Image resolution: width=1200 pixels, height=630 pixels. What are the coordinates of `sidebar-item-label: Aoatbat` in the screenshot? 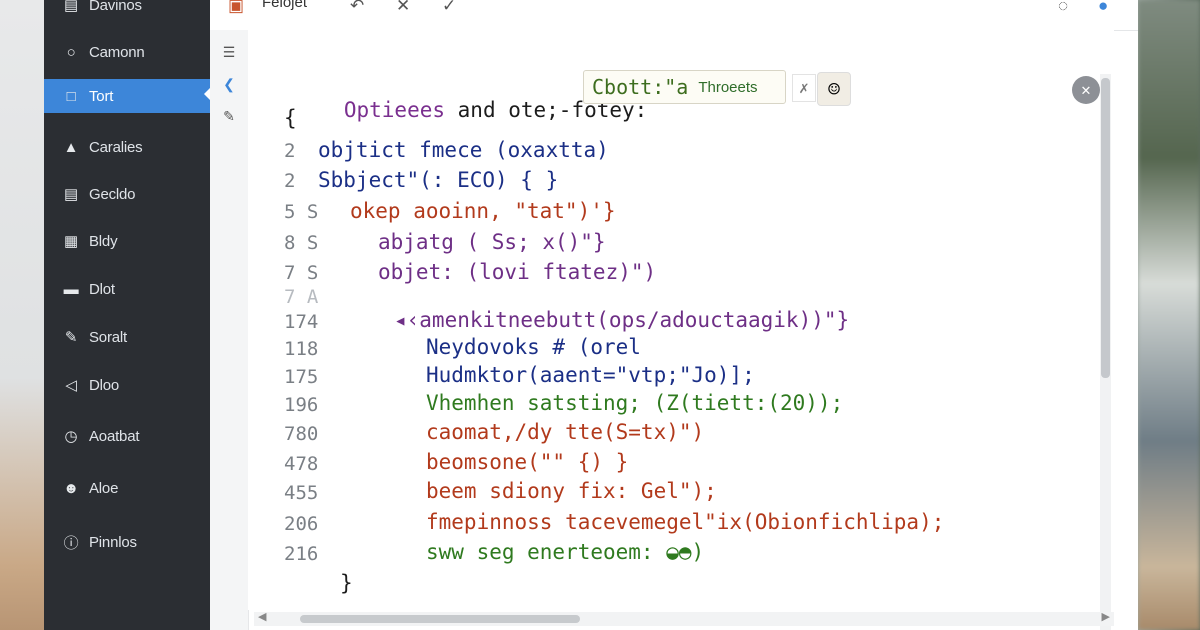 It's located at (114, 436).